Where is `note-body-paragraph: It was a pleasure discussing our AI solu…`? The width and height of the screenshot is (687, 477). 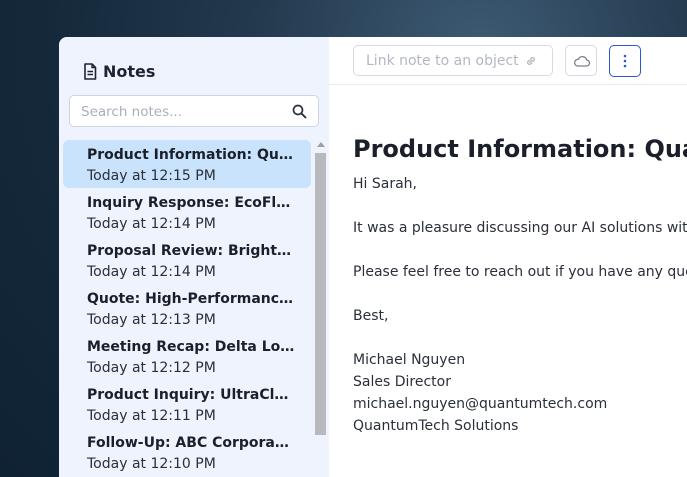 note-body-paragraph: It was a pleasure discussing our AI solu… is located at coordinates (520, 228).